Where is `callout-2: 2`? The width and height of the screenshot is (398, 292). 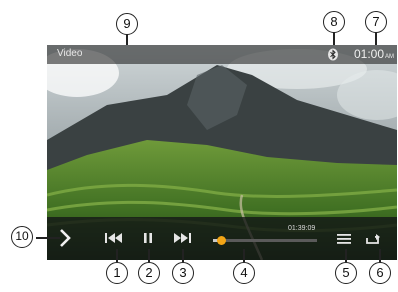
callout-2: 2 is located at coordinates (149, 273).